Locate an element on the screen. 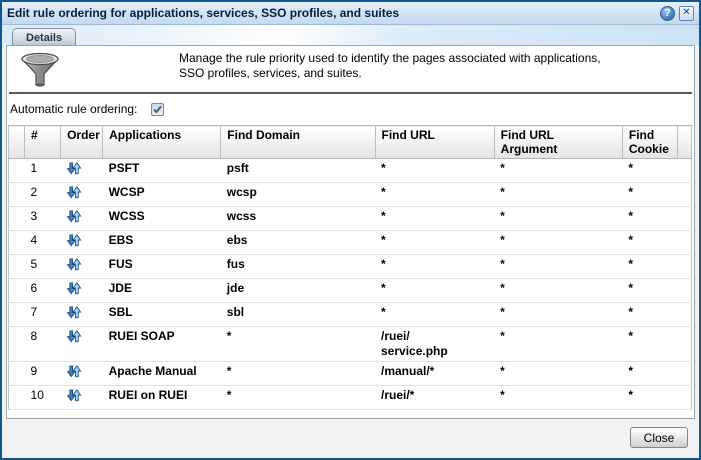 Image resolution: width=701 pixels, height=460 pixels. rule-number: 1 is located at coordinates (42, 170).